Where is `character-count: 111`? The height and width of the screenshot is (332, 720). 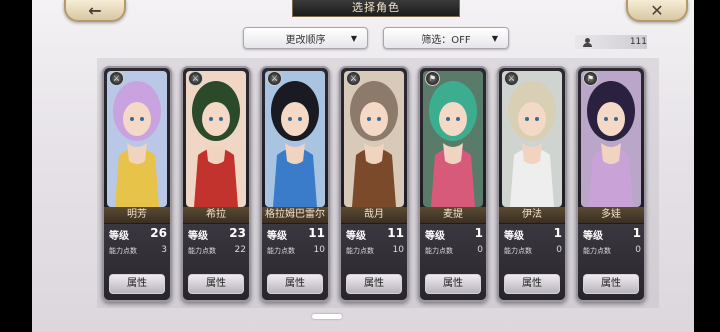 character-count: 111 is located at coordinates (611, 42).